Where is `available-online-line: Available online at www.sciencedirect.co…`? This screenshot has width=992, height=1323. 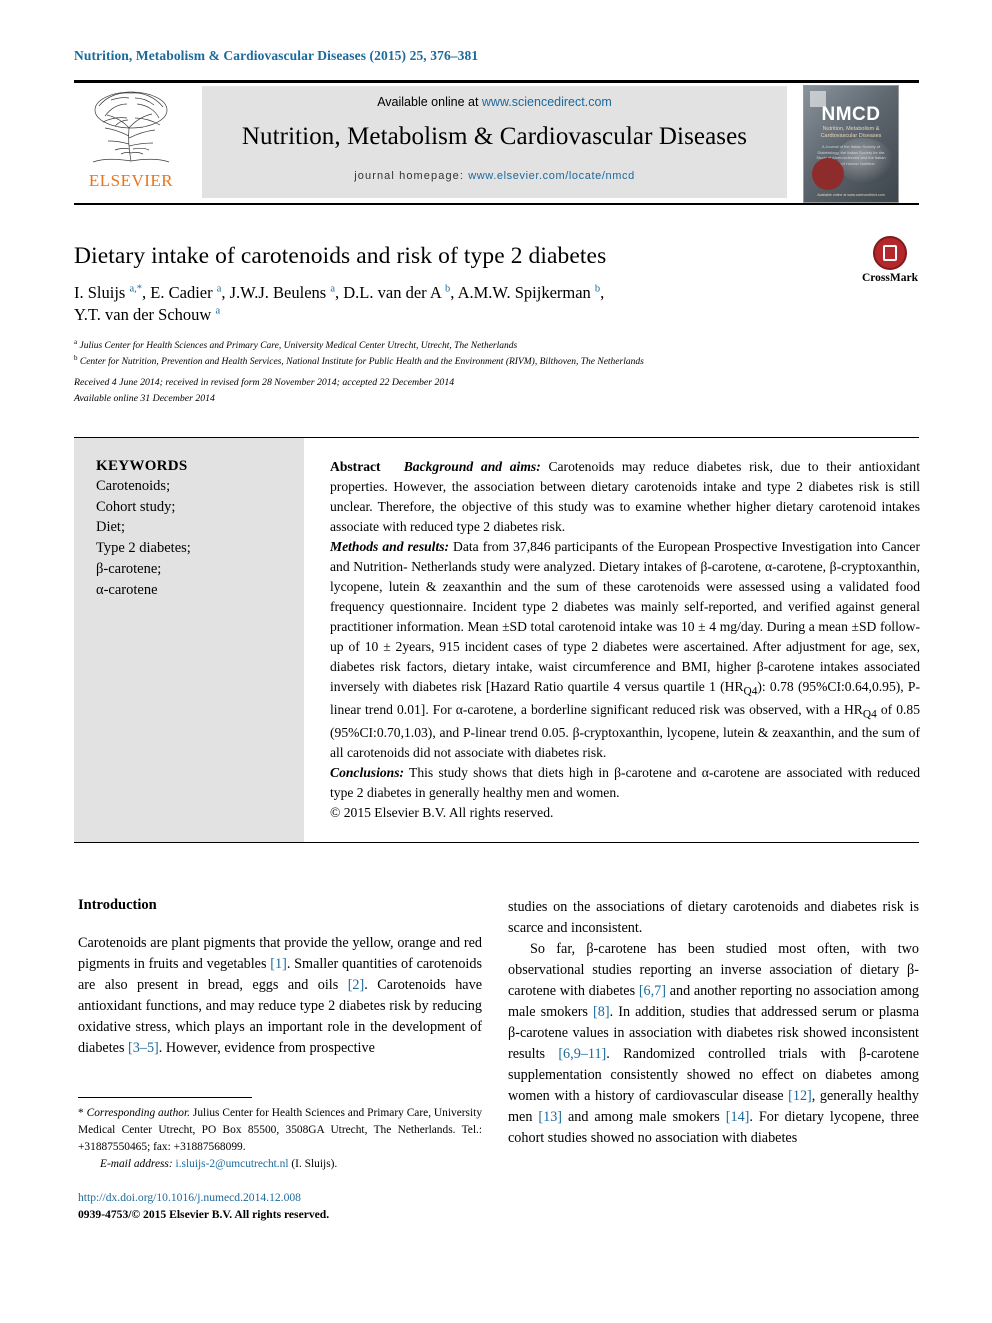
available-online-line: Available online at www.sciencedirect.co… is located at coordinates (494, 97).